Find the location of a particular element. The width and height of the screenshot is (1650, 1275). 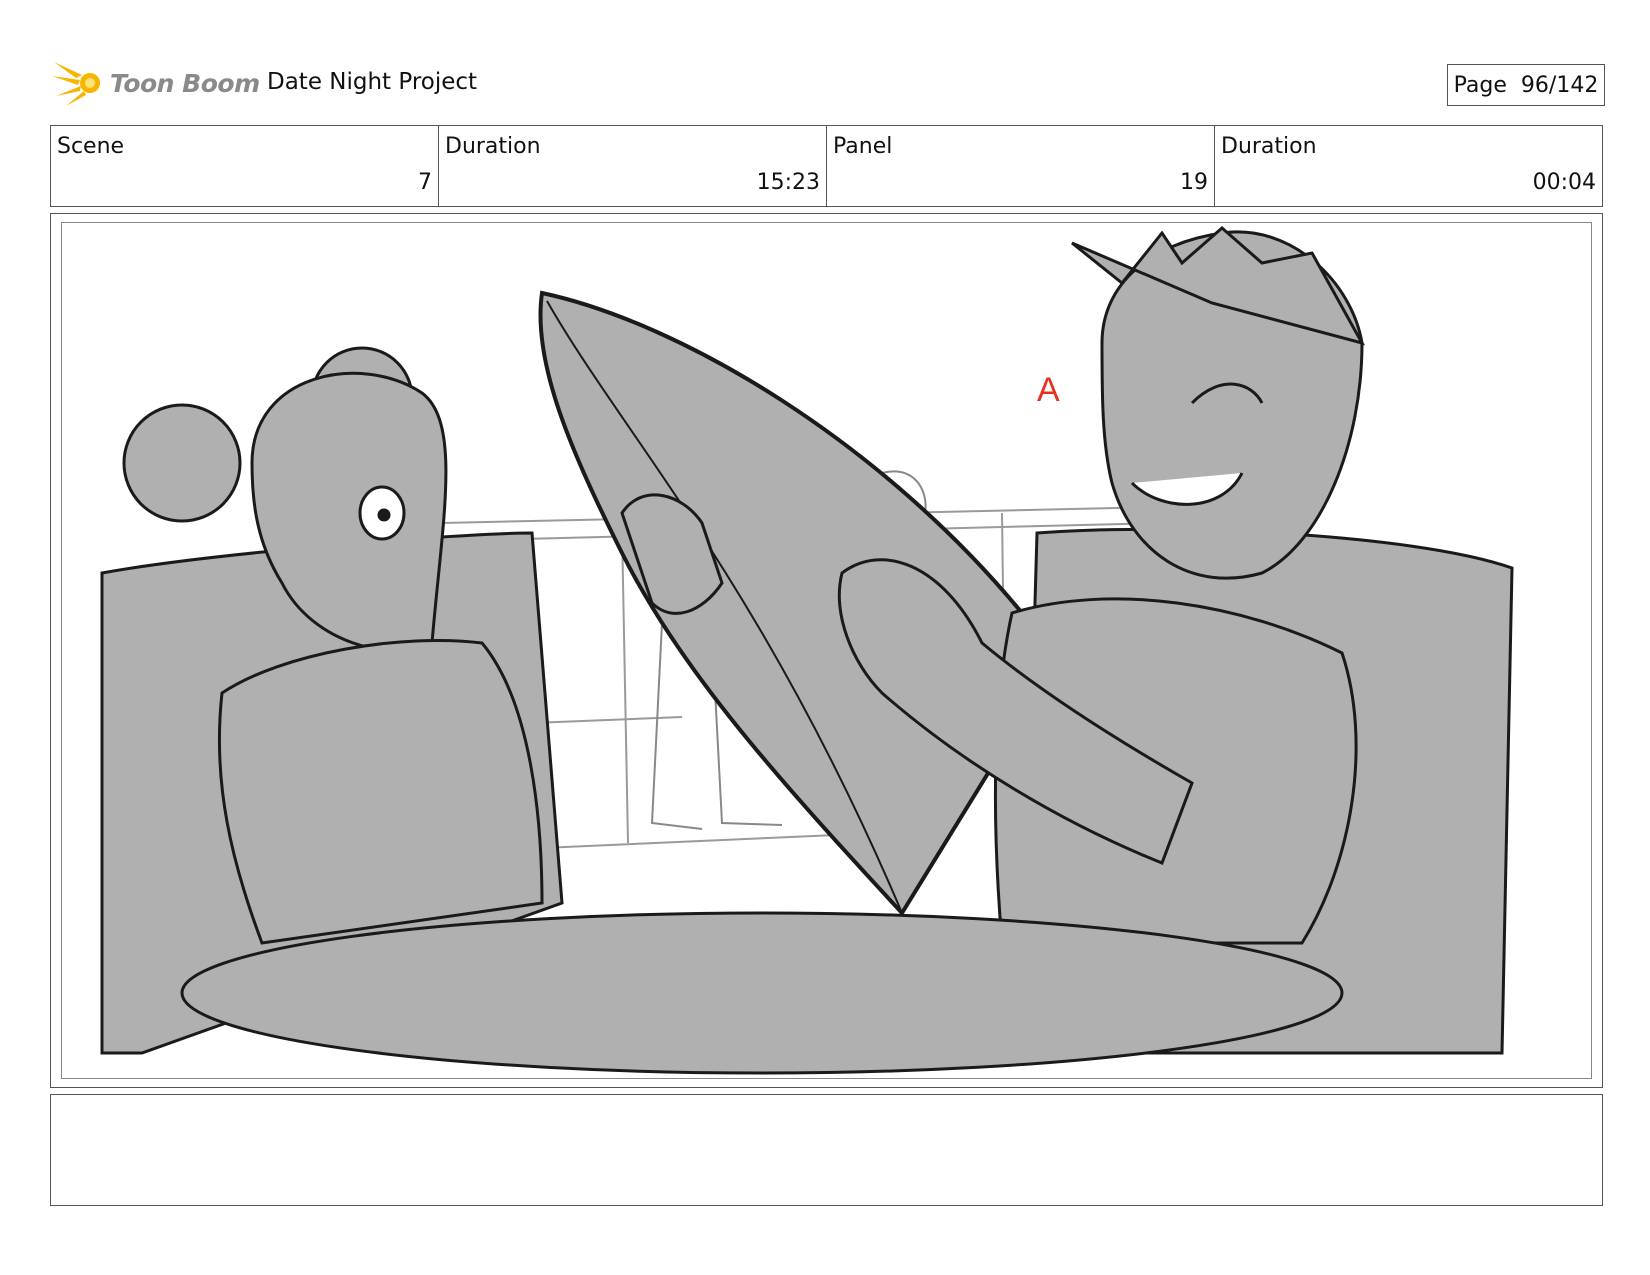

logo-text: Toon Boom is located at coordinates (185, 83).